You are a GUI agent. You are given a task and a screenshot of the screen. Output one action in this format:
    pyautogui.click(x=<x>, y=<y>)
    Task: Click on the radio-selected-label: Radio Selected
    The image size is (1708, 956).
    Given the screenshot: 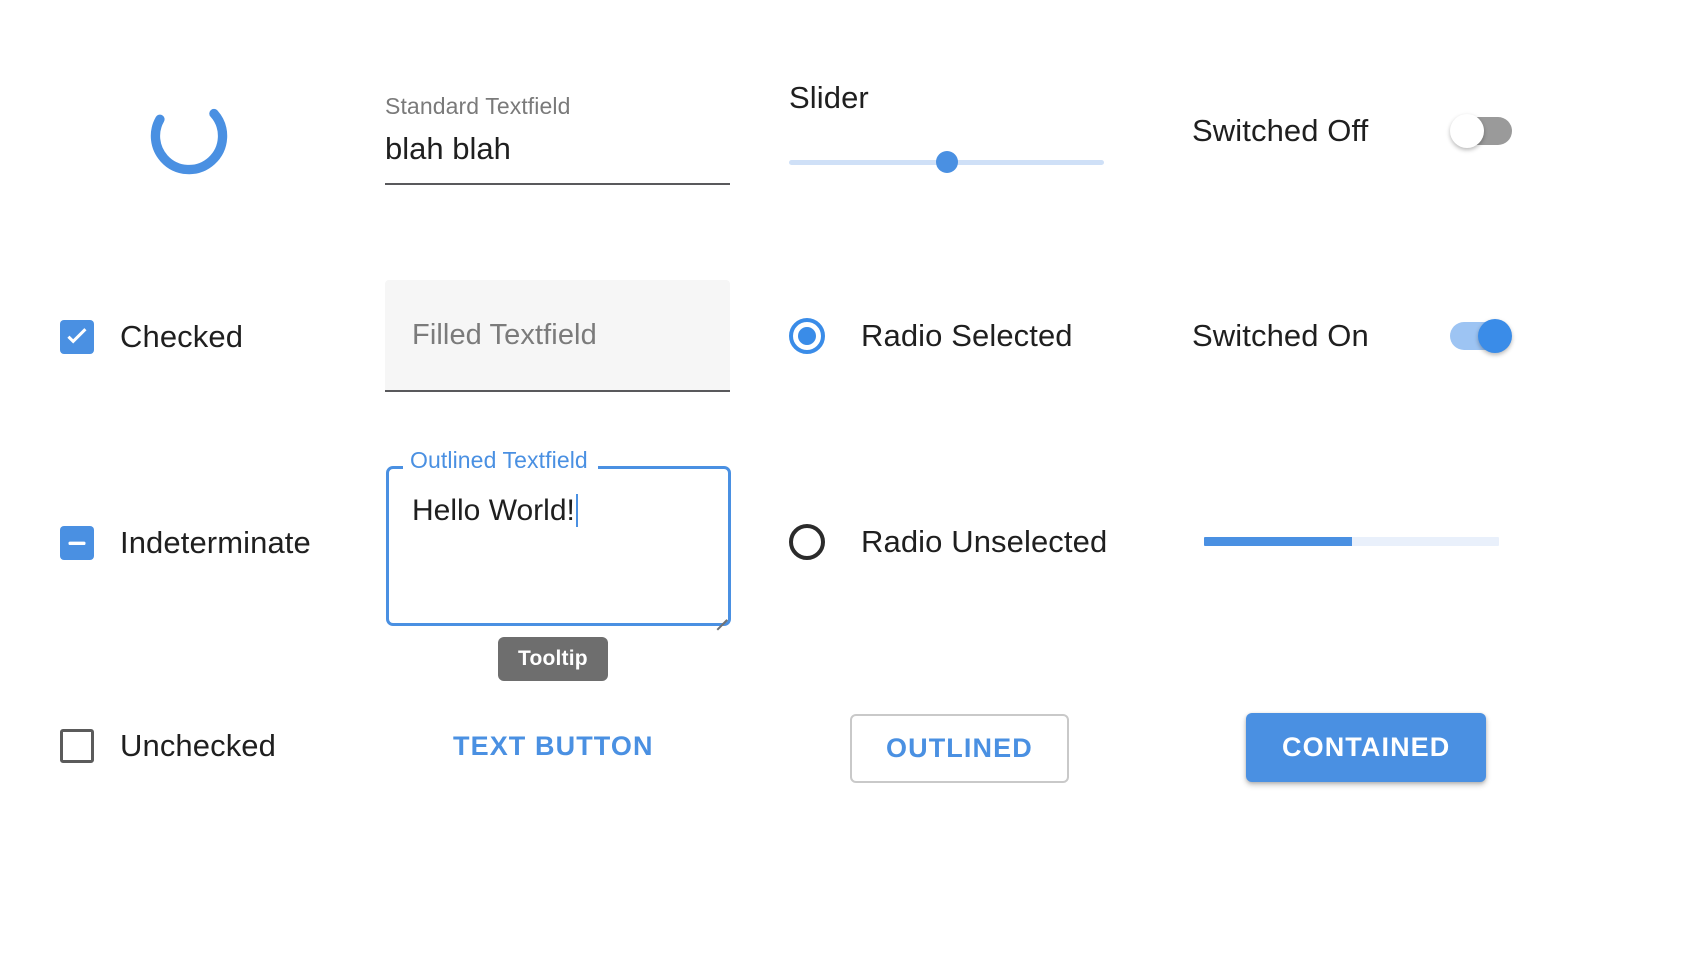 What is the action you would take?
    pyautogui.click(x=967, y=335)
    